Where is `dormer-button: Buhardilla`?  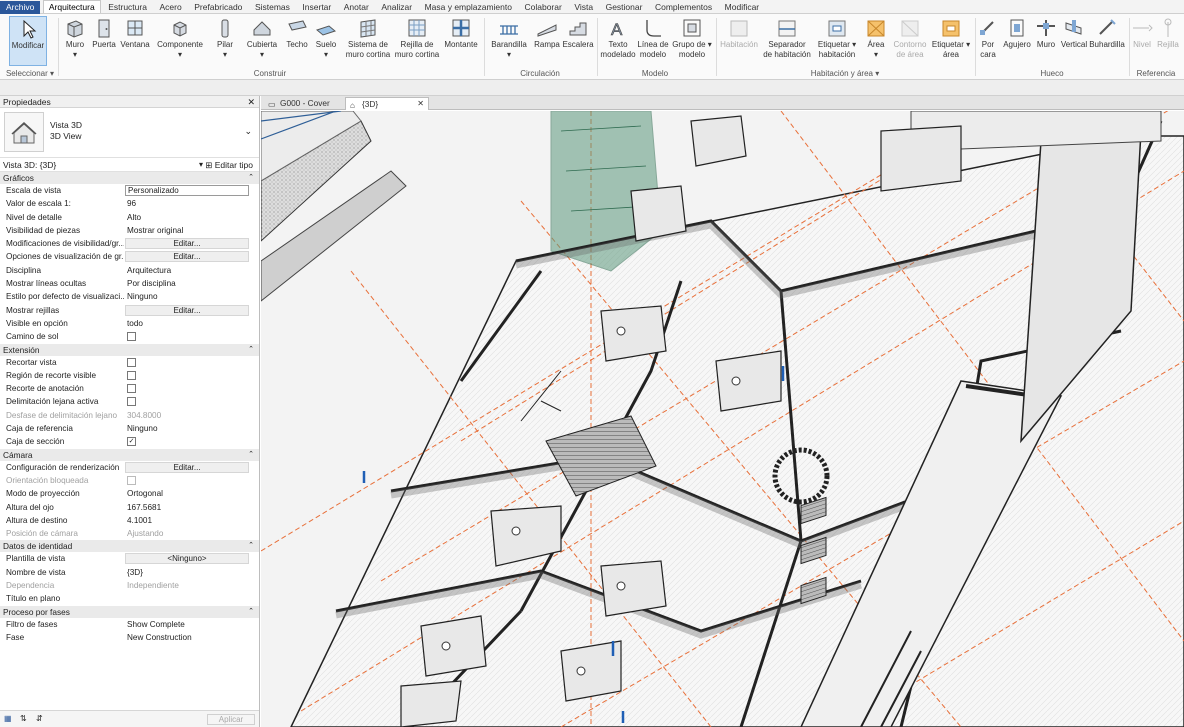 dormer-button: Buhardilla is located at coordinates (1107, 41).